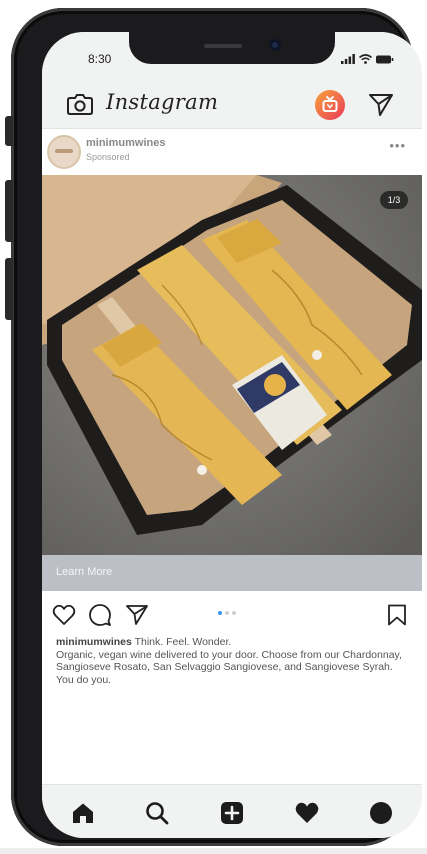 This screenshot has width=427, height=854. What do you see at coordinates (183, 642) in the screenshot?
I see `caption-headline: Think. Feel. Wonder.` at bounding box center [183, 642].